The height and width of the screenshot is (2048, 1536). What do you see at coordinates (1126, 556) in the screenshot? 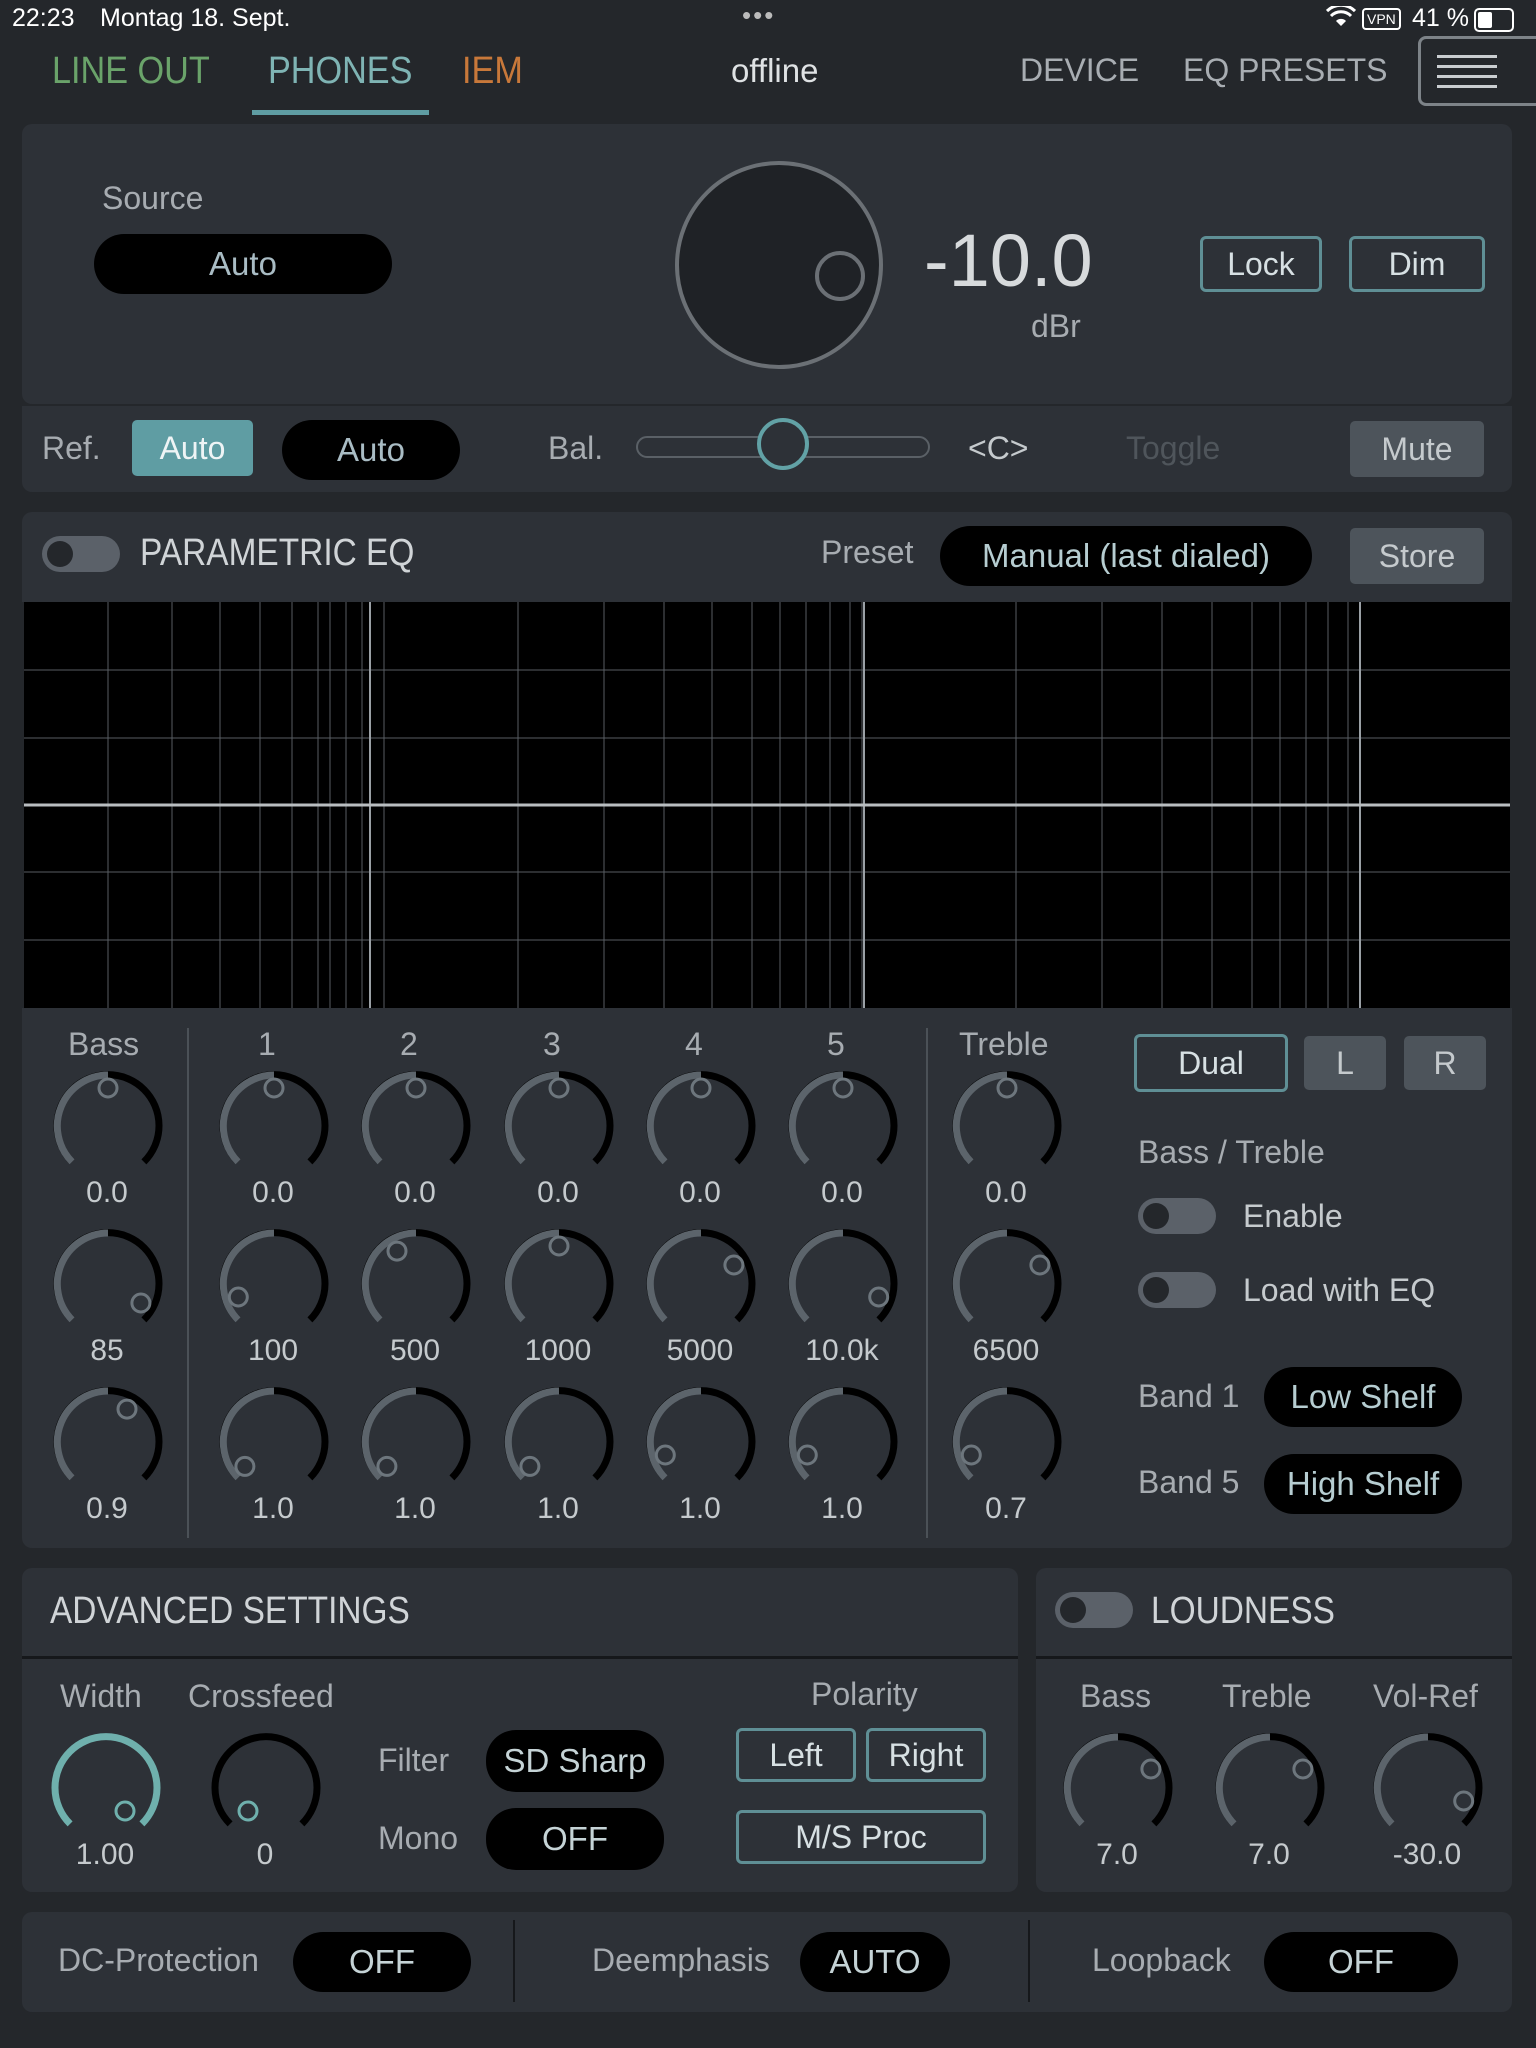
I see `preset-select: Manual (last dialed)` at bounding box center [1126, 556].